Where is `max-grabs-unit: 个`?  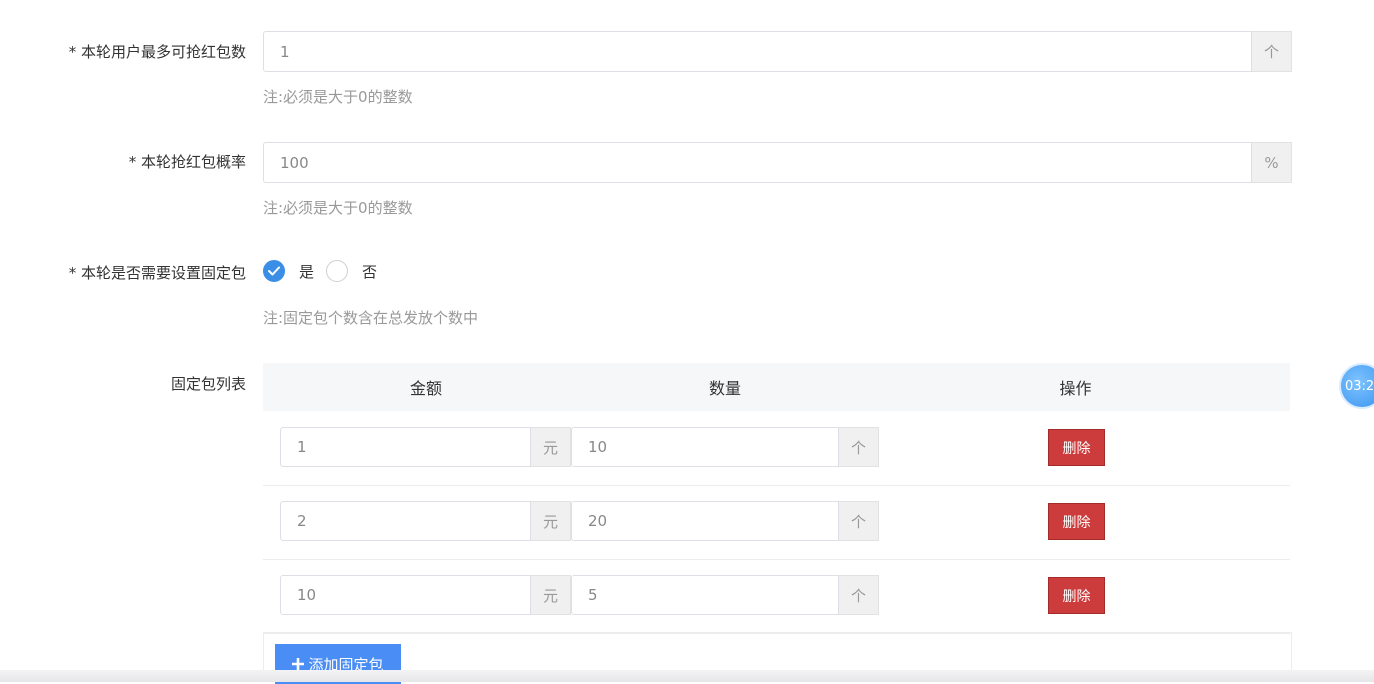 max-grabs-unit: 个 is located at coordinates (1272, 51).